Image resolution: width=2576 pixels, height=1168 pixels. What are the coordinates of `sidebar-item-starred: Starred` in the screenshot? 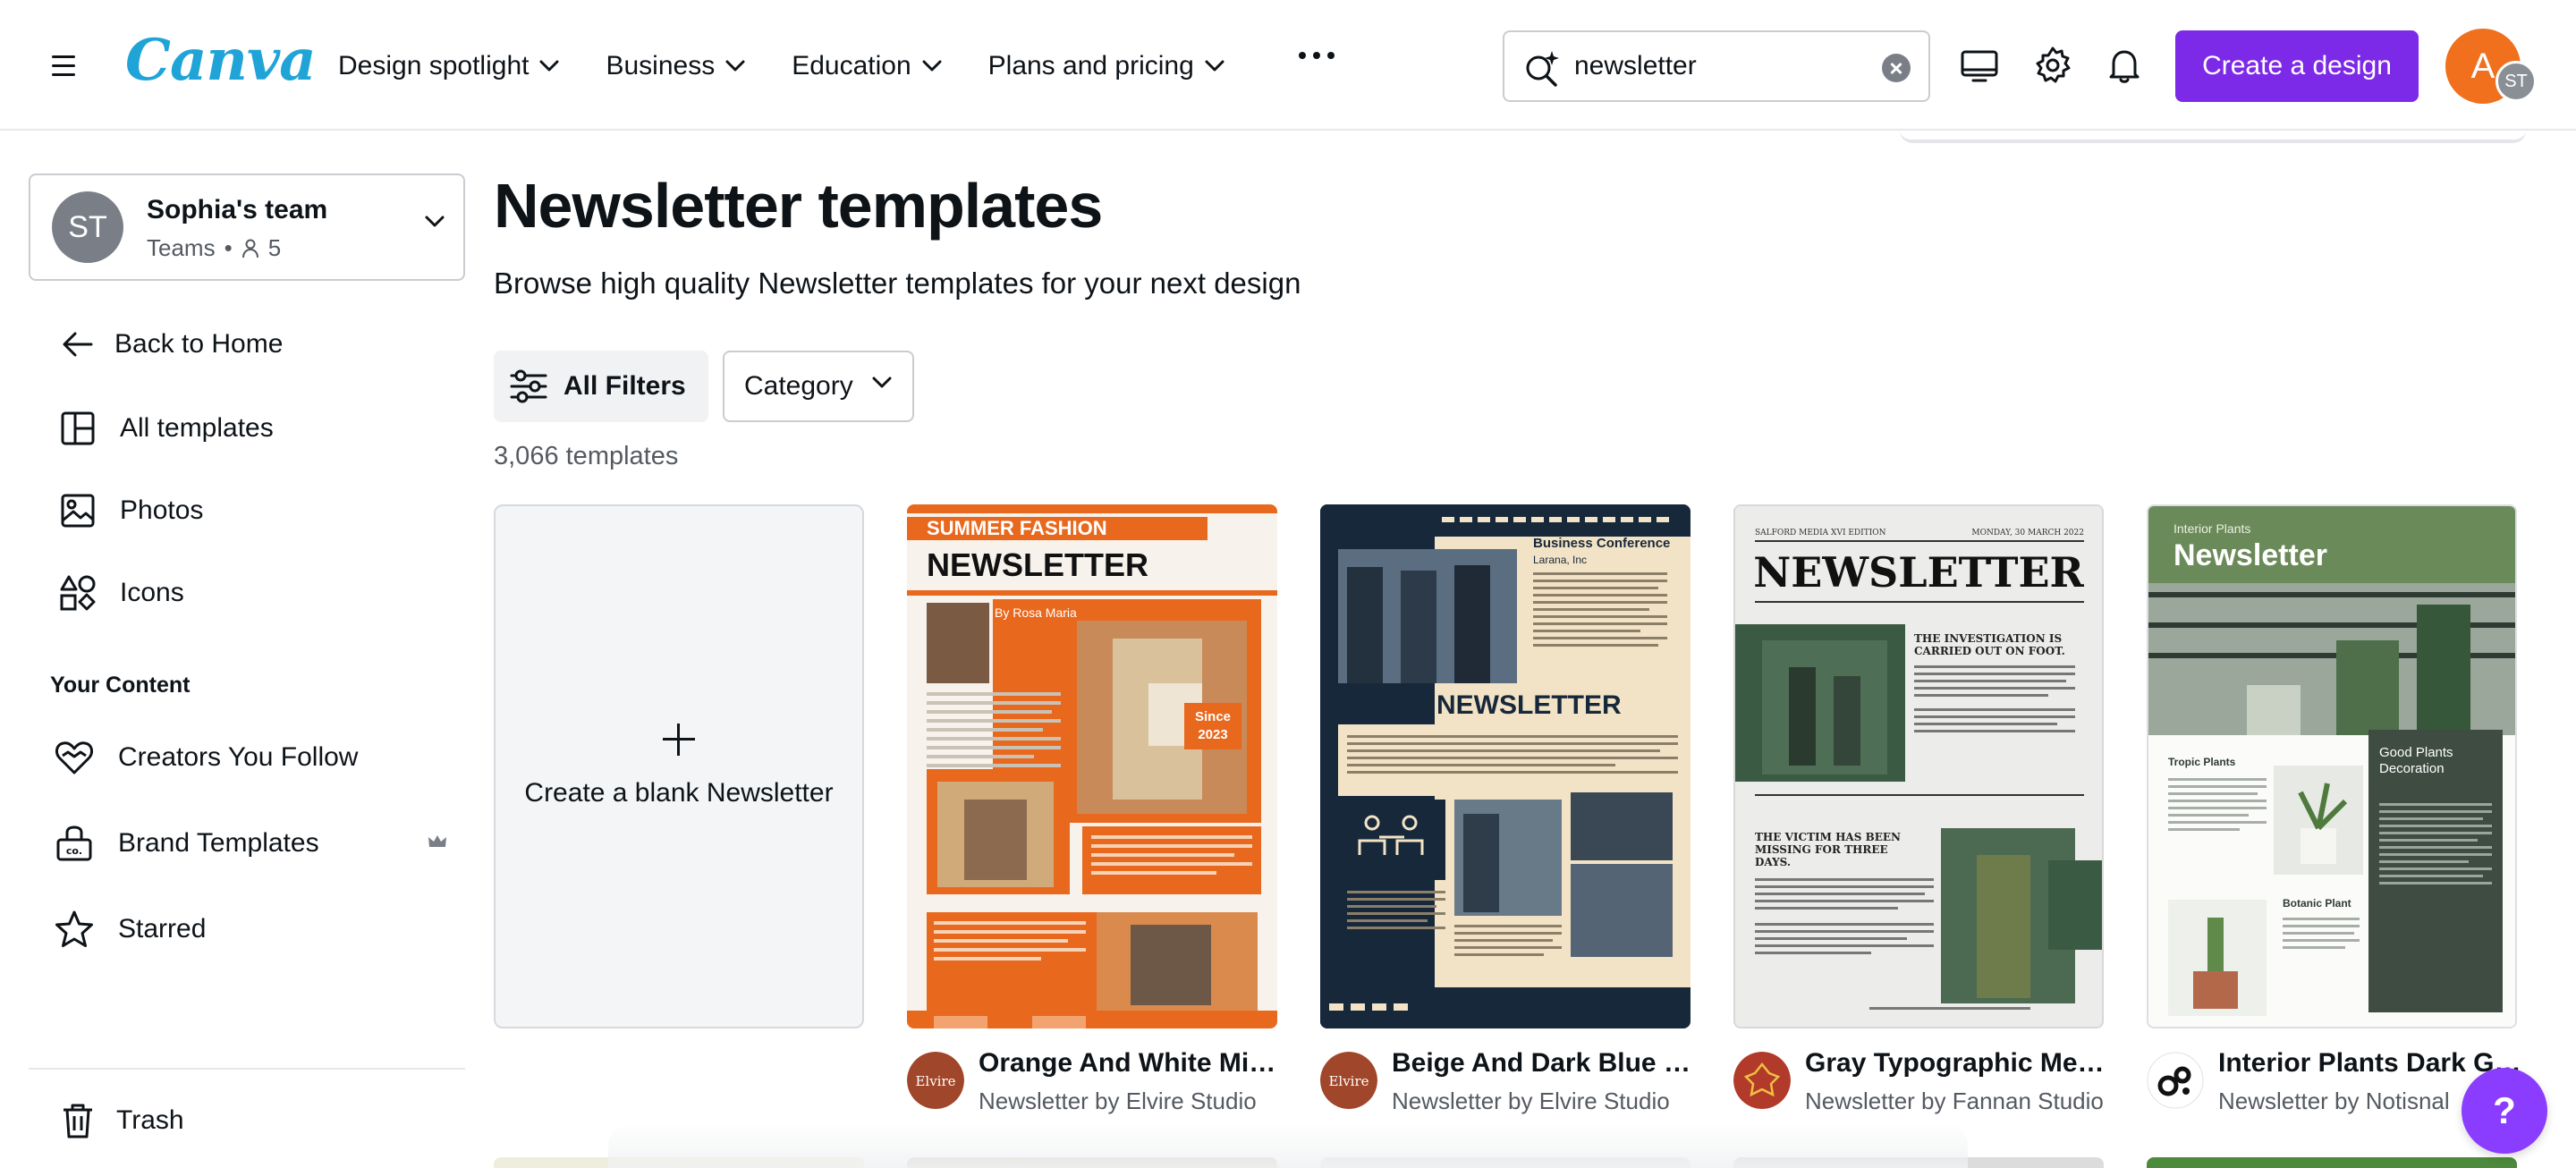 It's located at (130, 929).